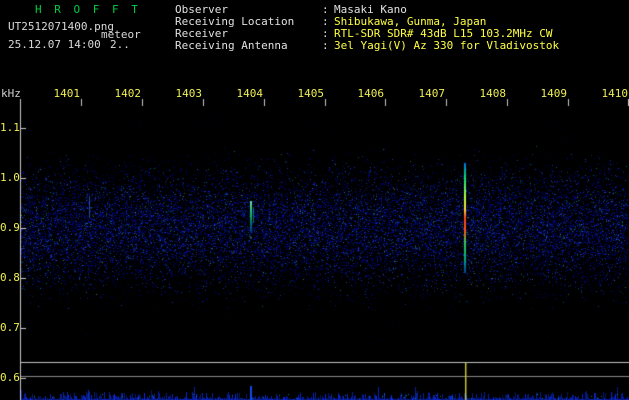 This screenshot has width=629, height=400. What do you see at coordinates (291, 9) in the screenshot?
I see `info-row: Observer: Masaki Kano` at bounding box center [291, 9].